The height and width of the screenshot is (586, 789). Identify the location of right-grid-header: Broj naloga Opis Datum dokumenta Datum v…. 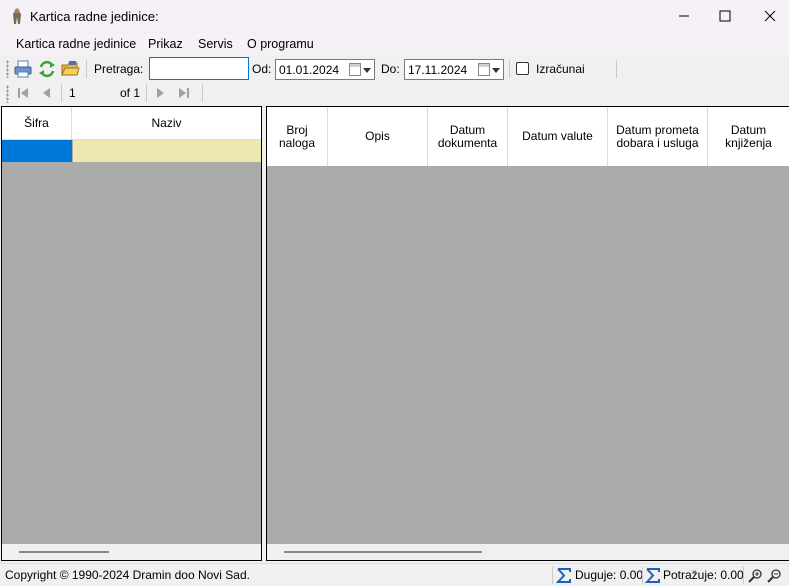
(528, 136).